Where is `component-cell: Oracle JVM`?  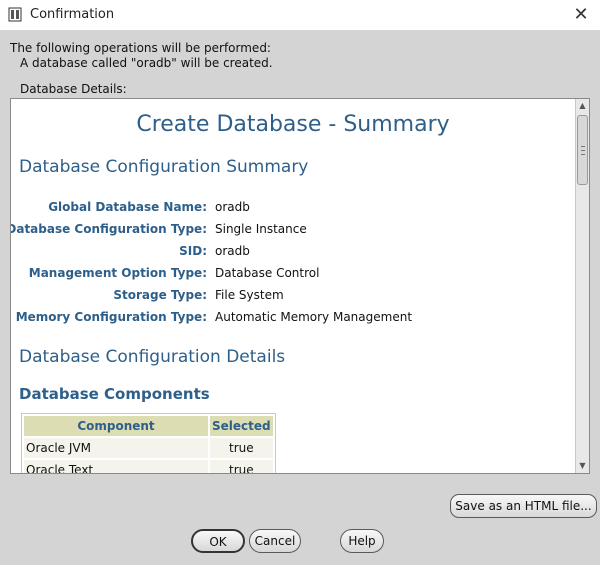
component-cell: Oracle JVM is located at coordinates (116, 448).